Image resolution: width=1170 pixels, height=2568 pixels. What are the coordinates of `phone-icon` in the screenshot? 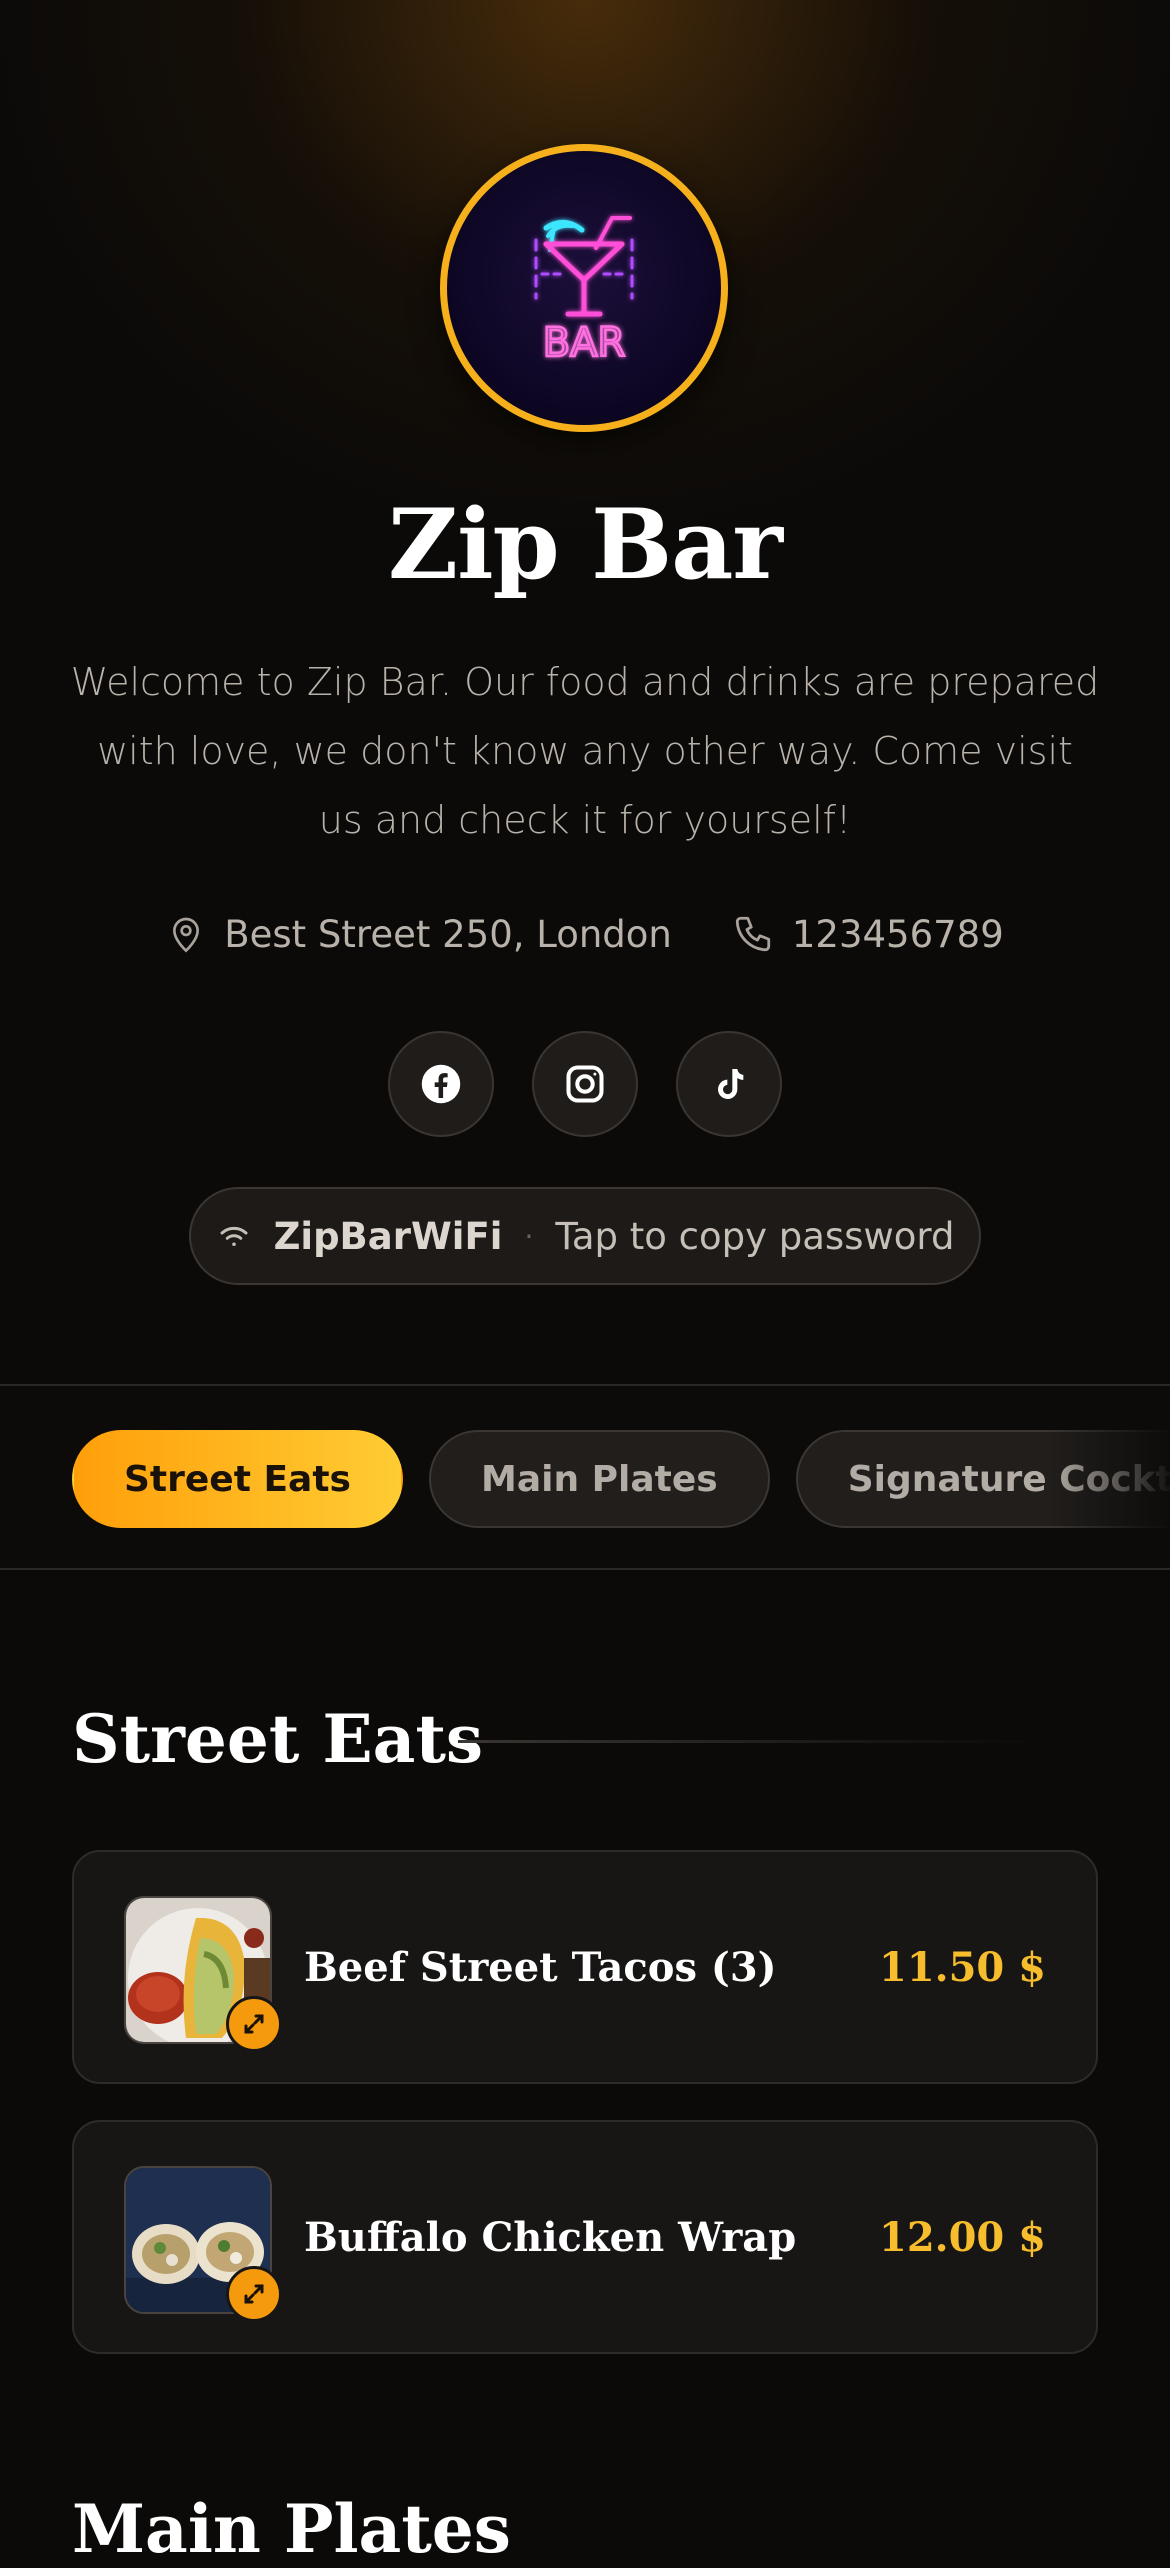 It's located at (753, 934).